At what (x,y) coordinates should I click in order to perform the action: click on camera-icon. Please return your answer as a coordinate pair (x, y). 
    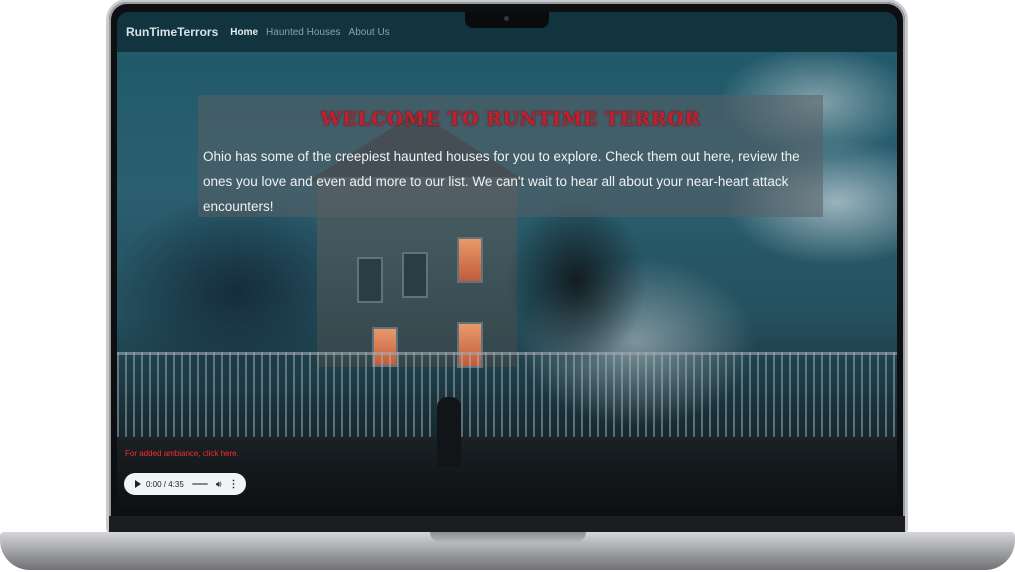
    Looking at the image, I should click on (506, 18).